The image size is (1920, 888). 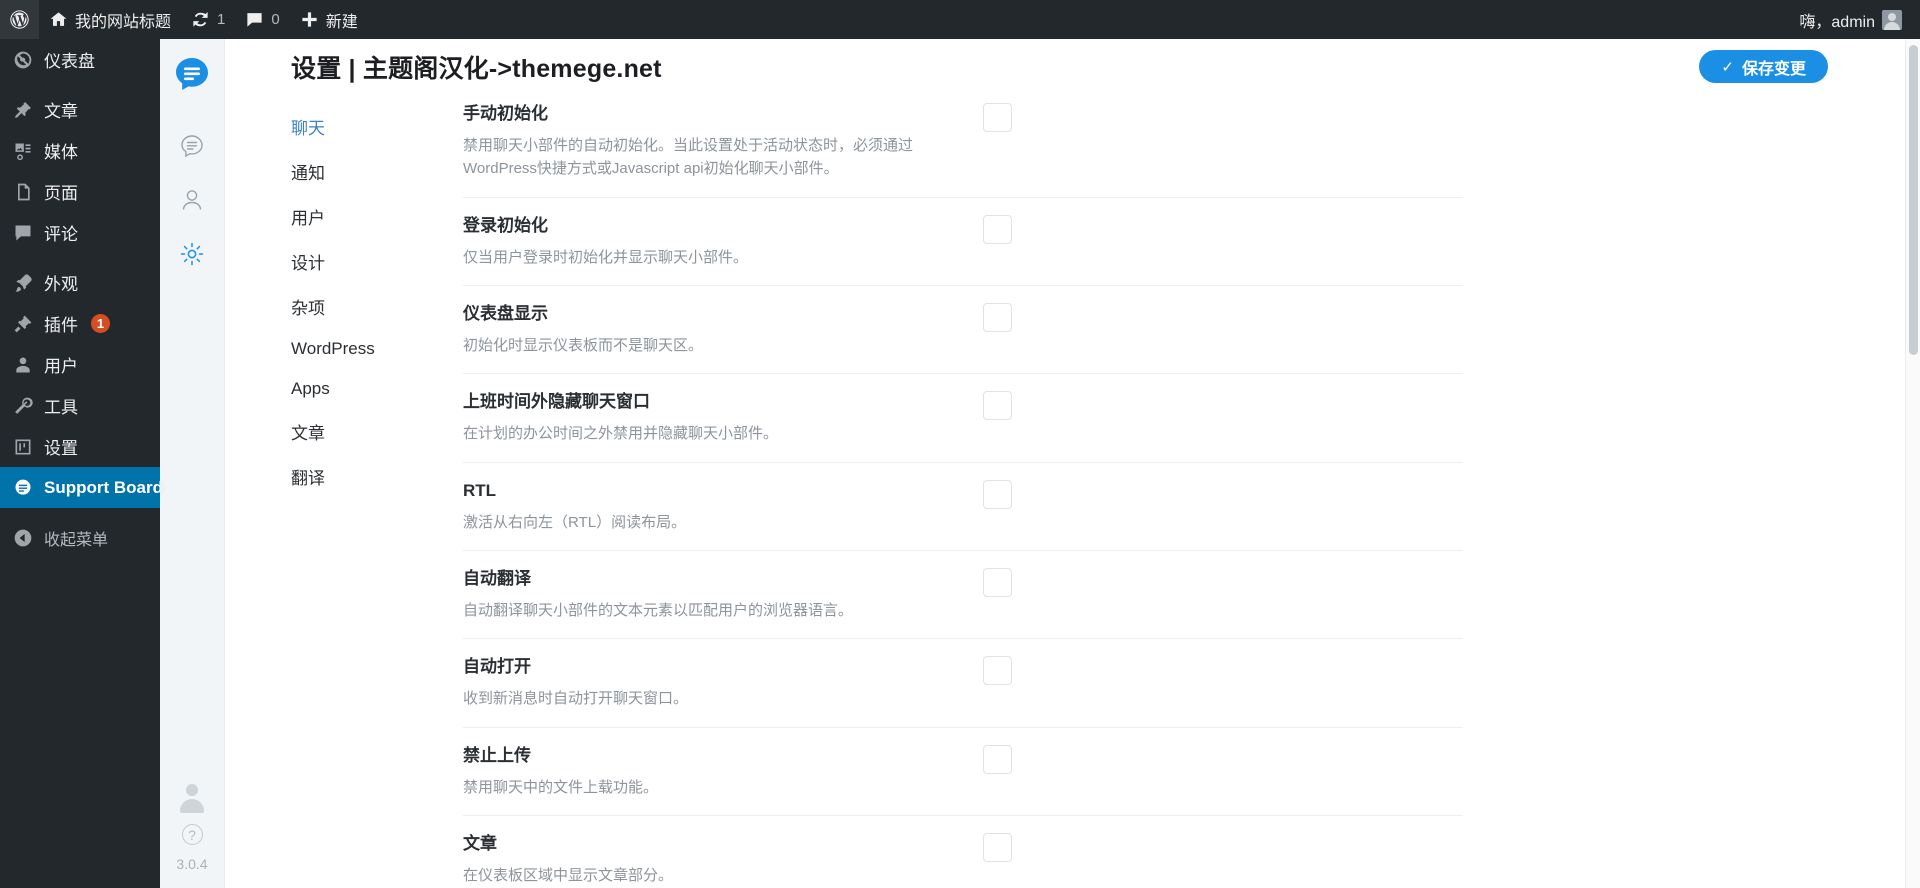 What do you see at coordinates (61, 111) in the screenshot?
I see `sidebar-item-label: 文章` at bounding box center [61, 111].